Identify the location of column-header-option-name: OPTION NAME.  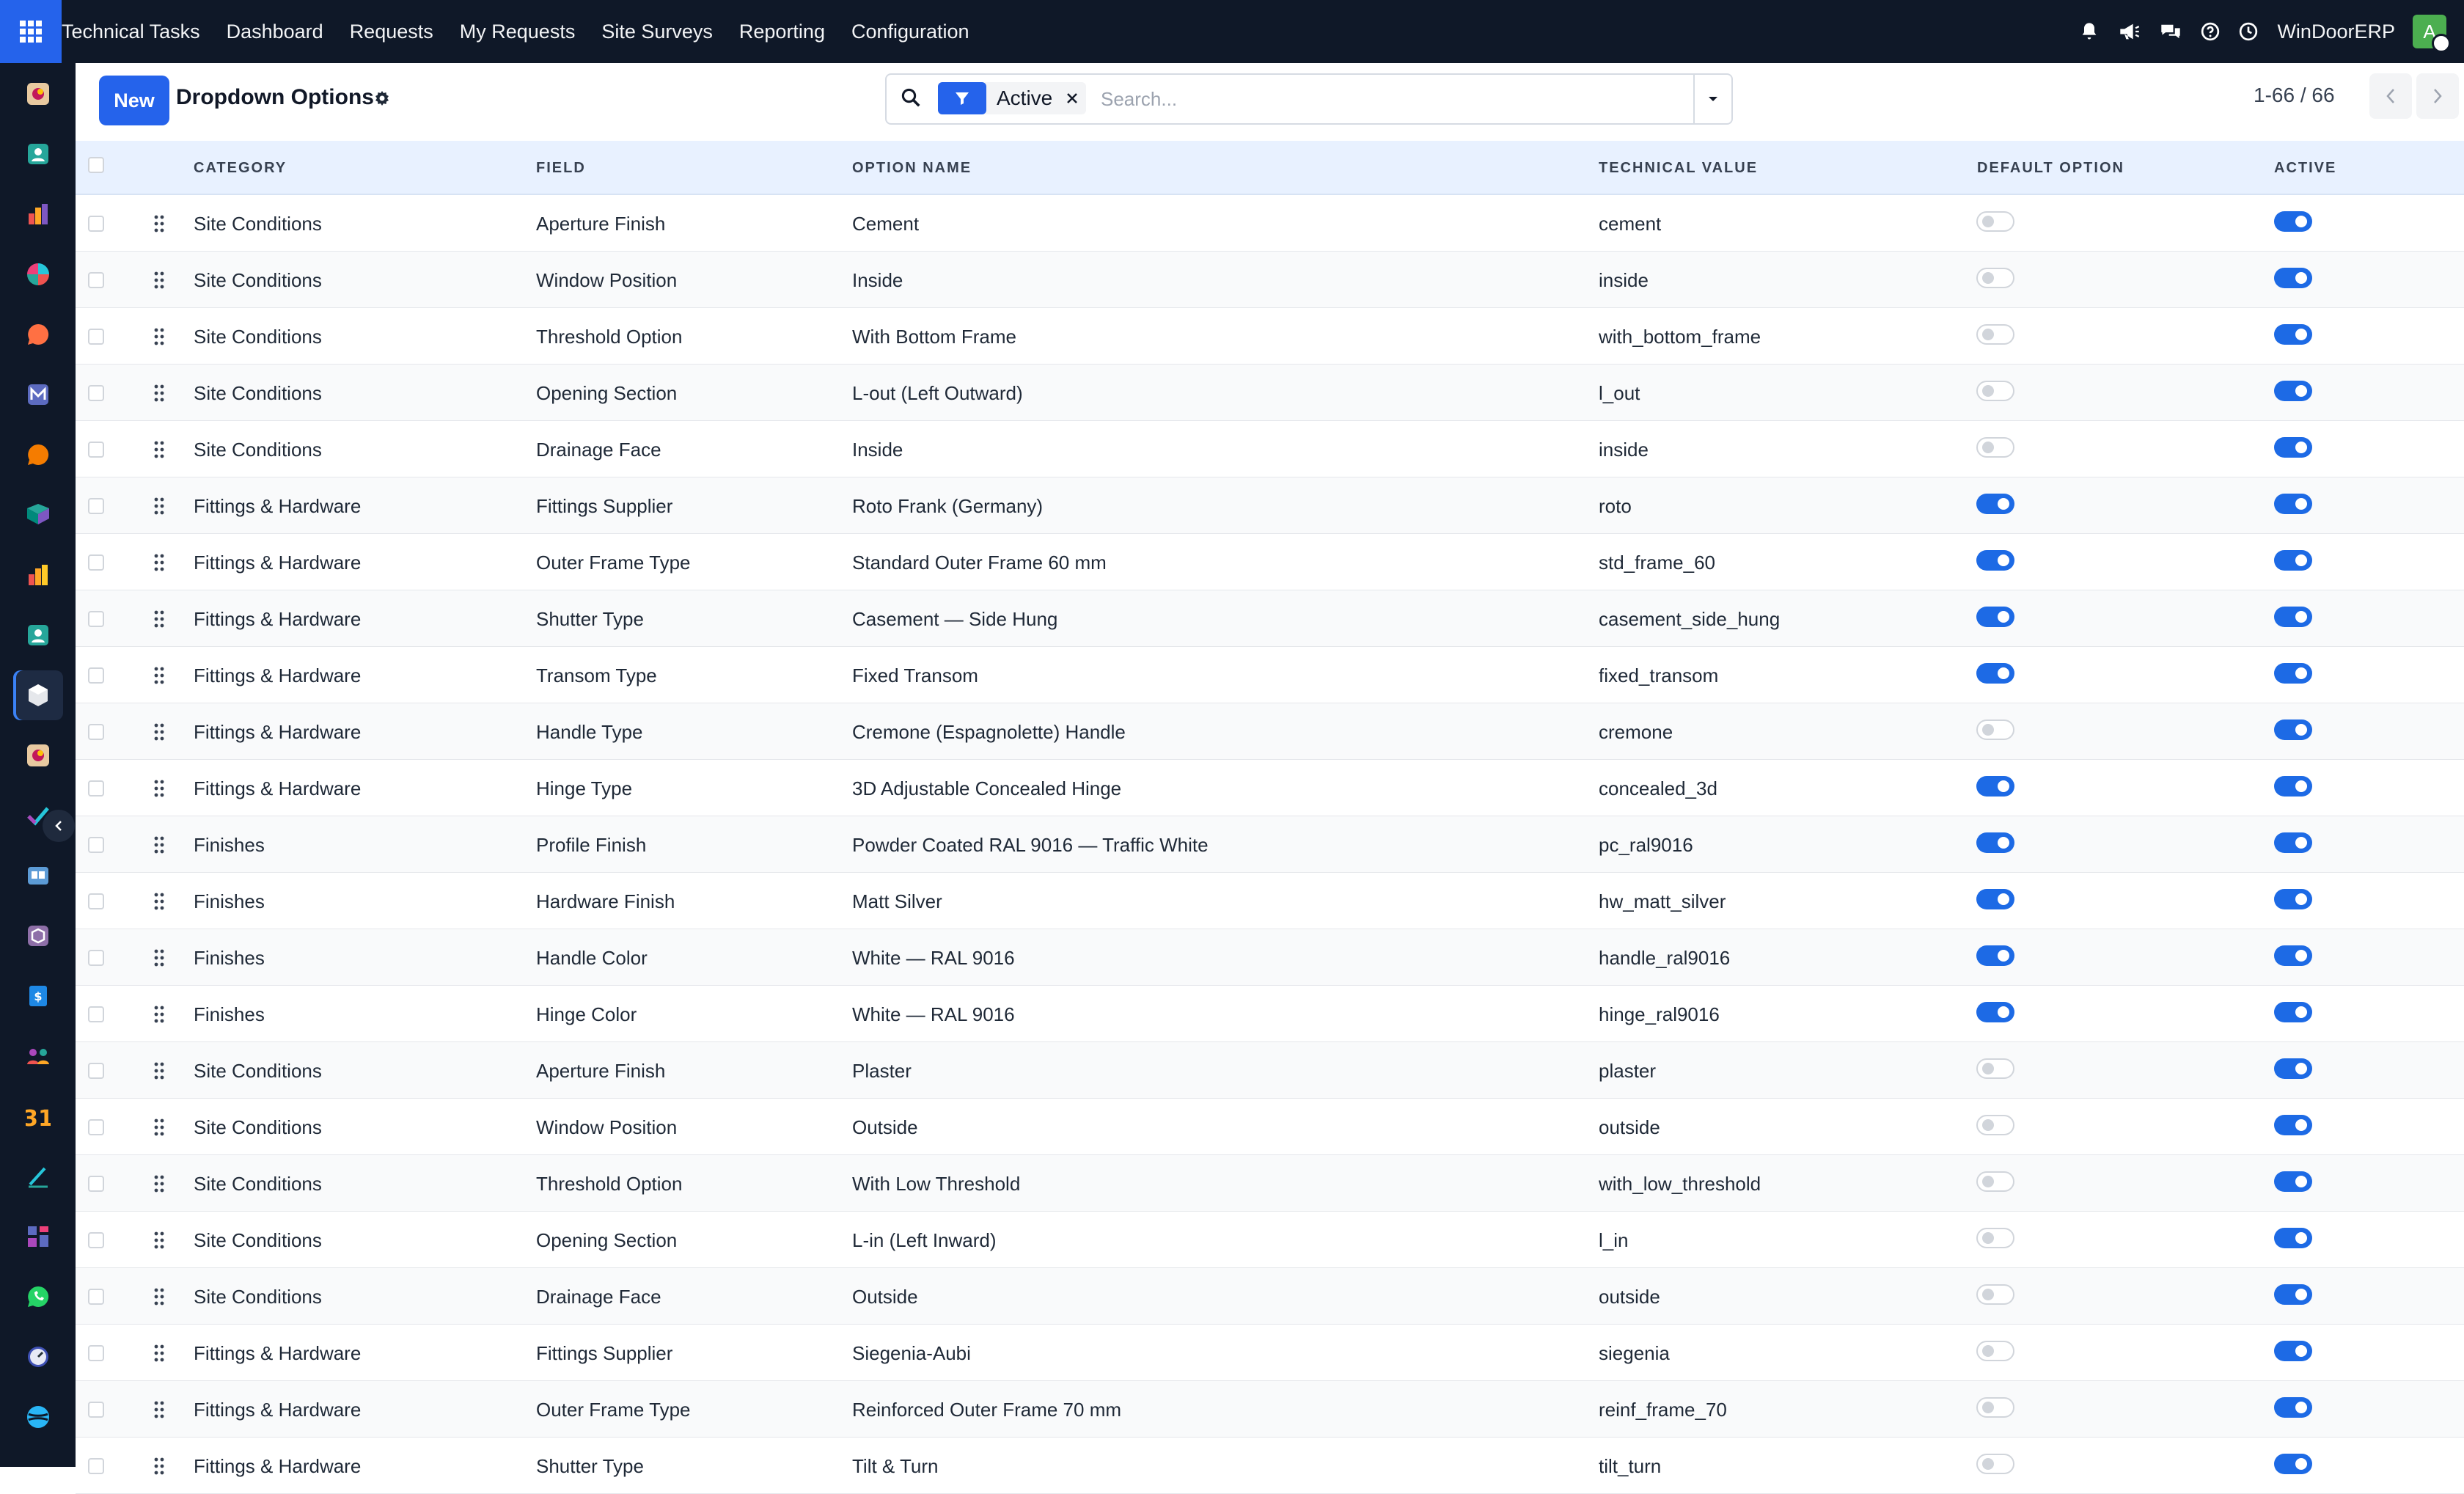
(912, 168).